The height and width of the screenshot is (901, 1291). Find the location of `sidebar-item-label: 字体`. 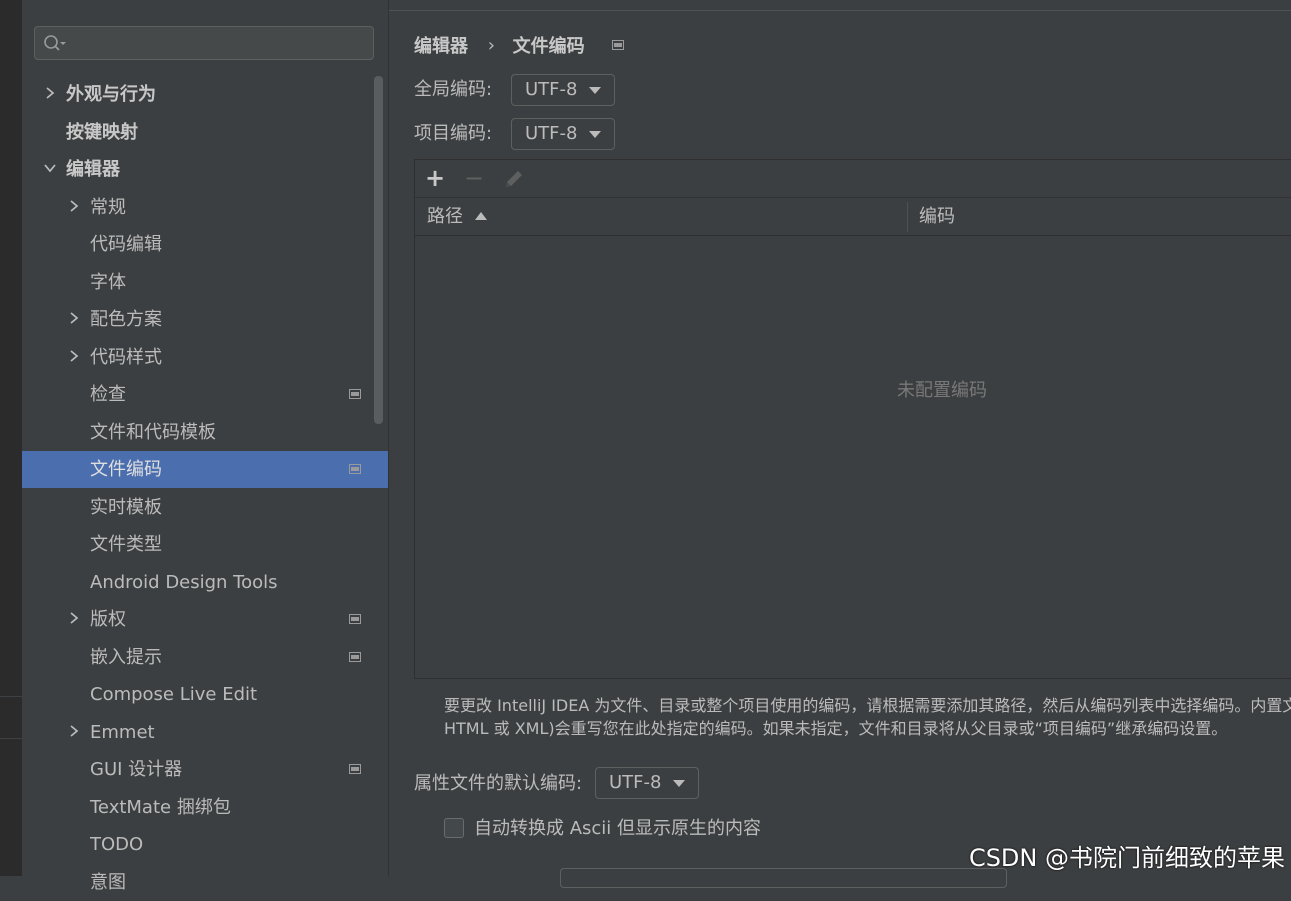

sidebar-item-label: 字体 is located at coordinates (108, 282).